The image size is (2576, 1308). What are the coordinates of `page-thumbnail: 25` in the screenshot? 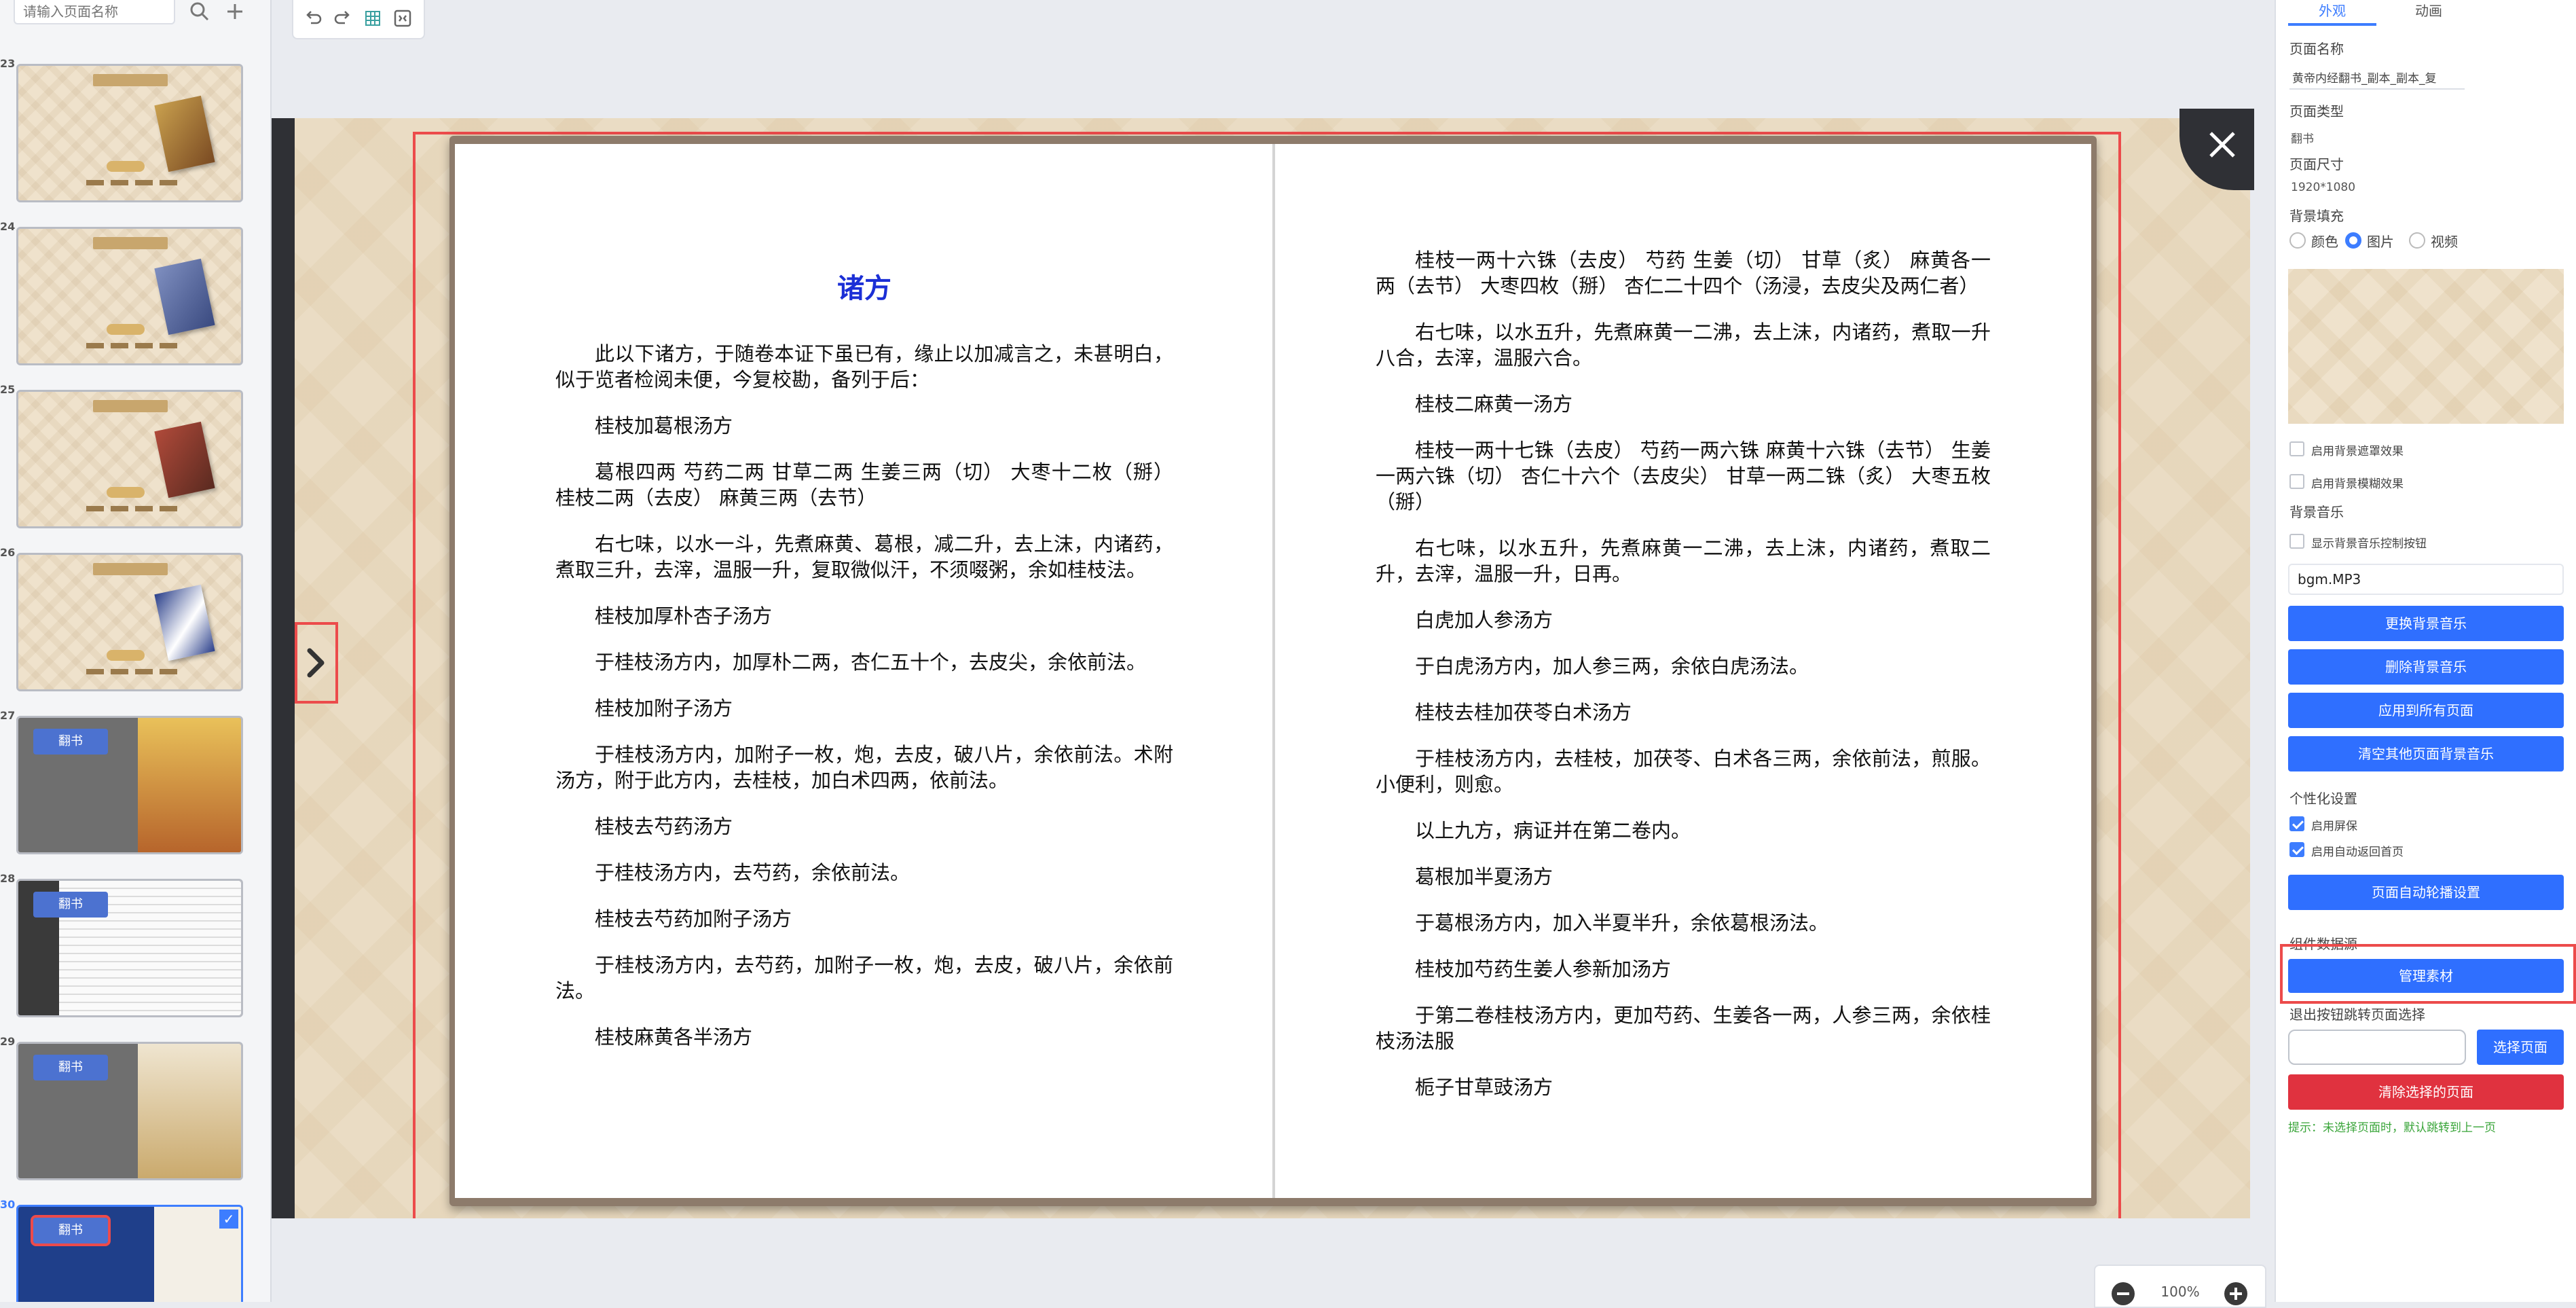 It's located at (135, 462).